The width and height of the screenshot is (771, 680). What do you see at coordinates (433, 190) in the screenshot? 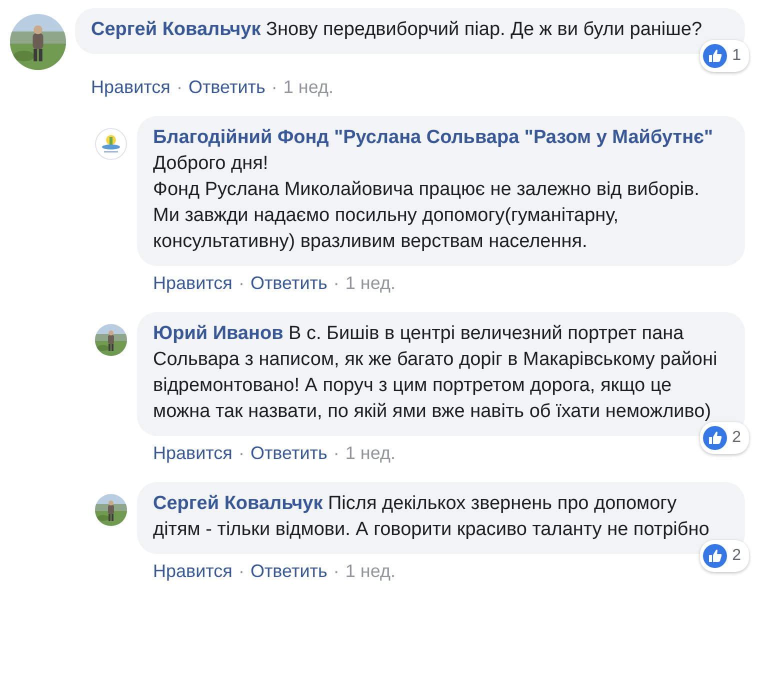
I see `comment-text: Благодійний Фонд "Руслана Сольвара "Разом у Майбутнє" Доброго дня! Фонд Руслана Миколайовича працює не залежно від виборів. Ми завжди надаємо посильну допомогу(гуманітарну, консультативну) вразливим верствам населення.` at bounding box center [433, 190].